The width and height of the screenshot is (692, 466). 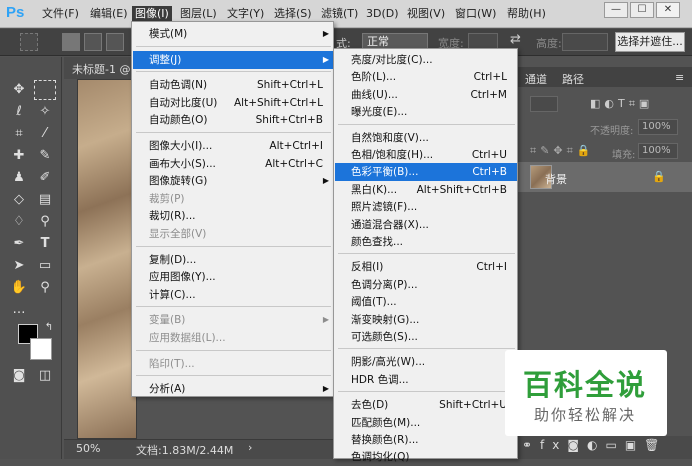 I want to click on maximize-button: ☐, so click(x=642, y=10).